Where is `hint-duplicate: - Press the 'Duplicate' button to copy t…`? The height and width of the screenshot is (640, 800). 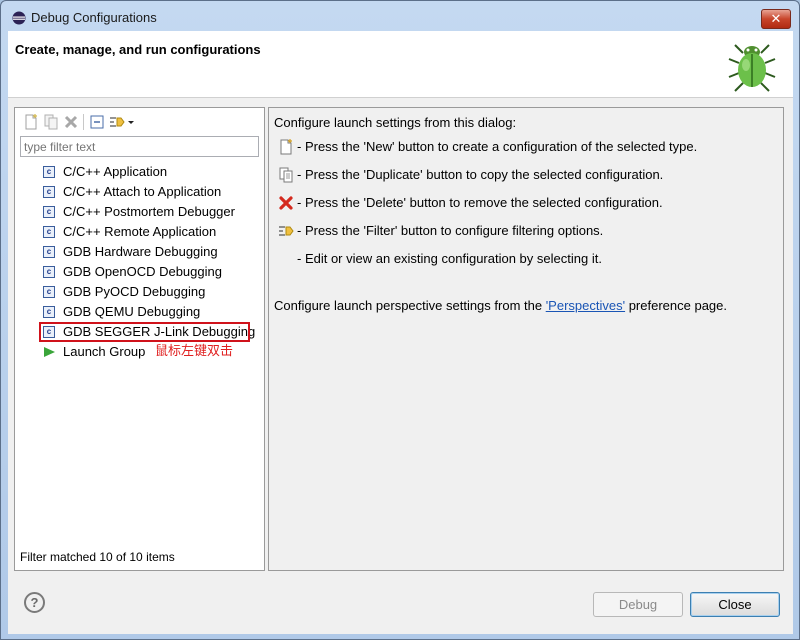 hint-duplicate: - Press the 'Duplicate' button to copy t… is located at coordinates (480, 174).